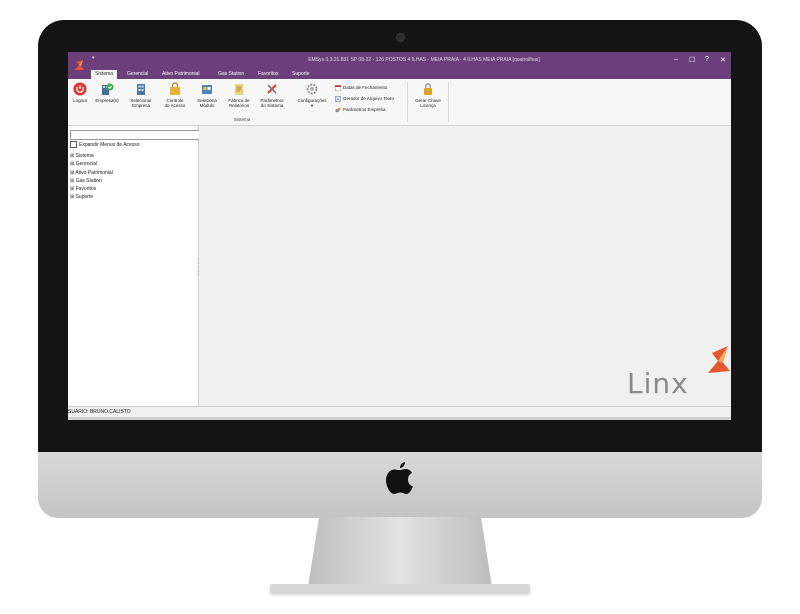 Image resolution: width=800 pixels, height=614 pixels. Describe the element at coordinates (84, 197) in the screenshot. I see `tree-item-label: Suporte` at that location.